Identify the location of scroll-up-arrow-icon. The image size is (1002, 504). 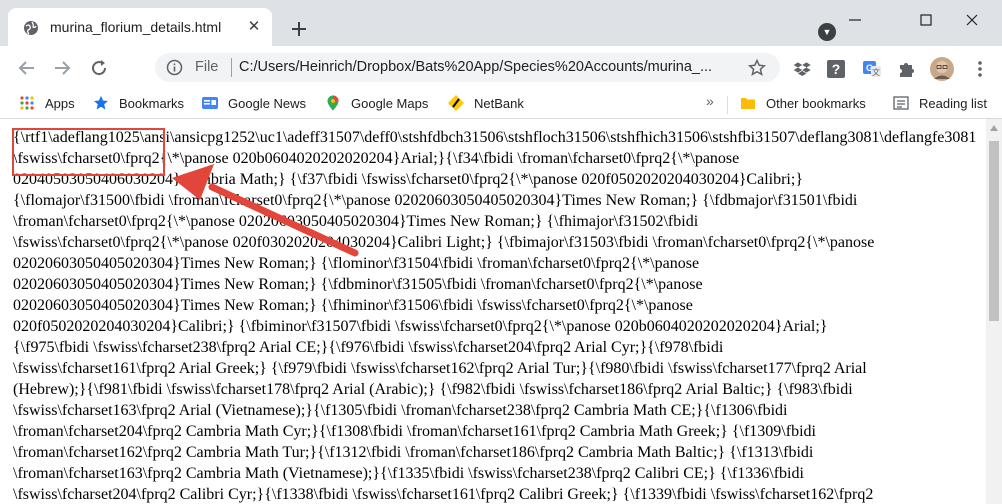
(994, 128).